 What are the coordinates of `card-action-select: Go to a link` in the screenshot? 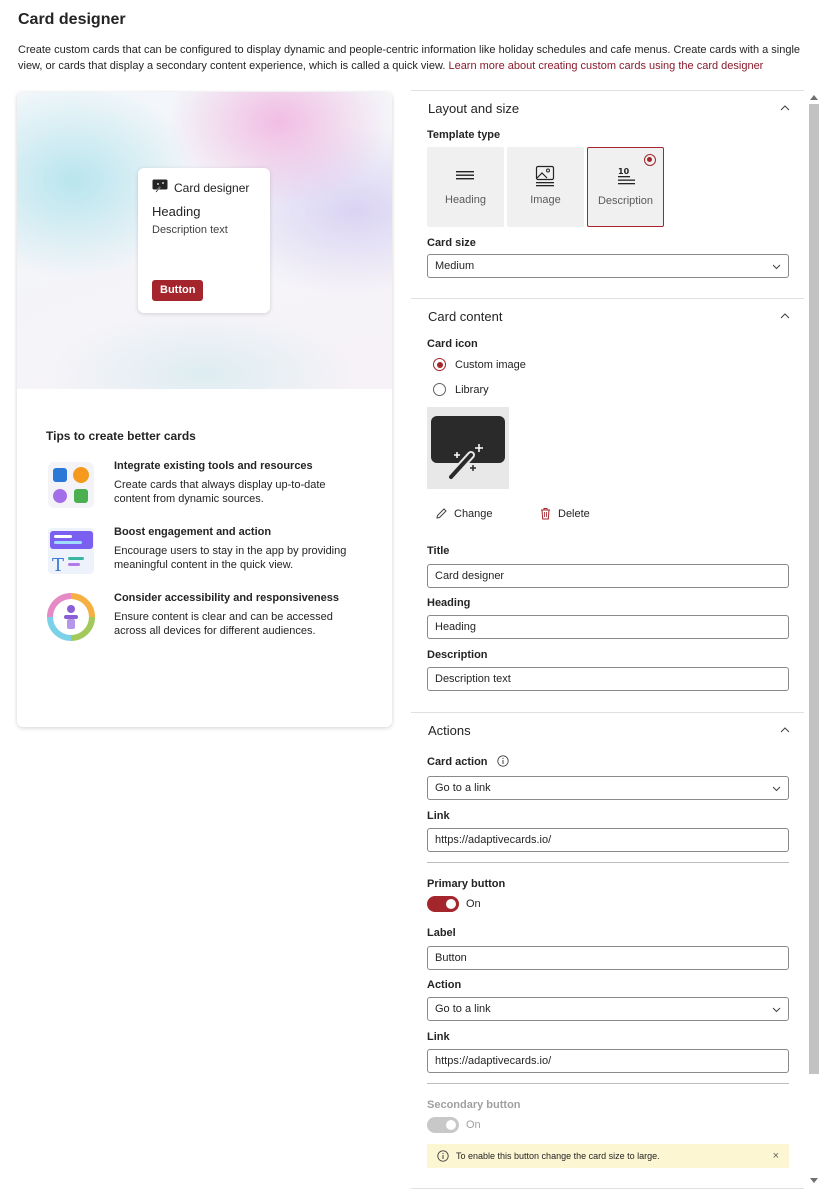 It's located at (608, 788).